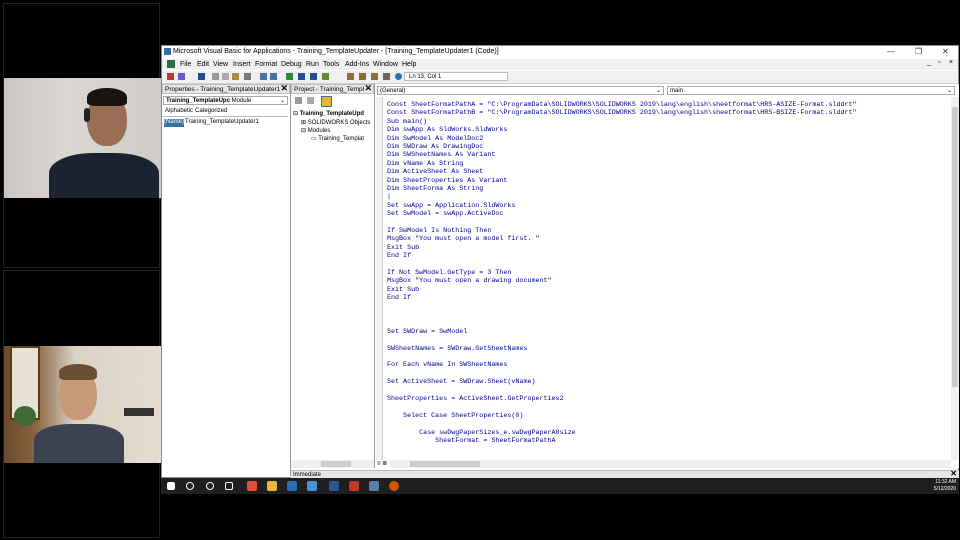 Image resolution: width=960 pixels, height=540 pixels. Describe the element at coordinates (389, 197) in the screenshot. I see `code-line: |` at that location.